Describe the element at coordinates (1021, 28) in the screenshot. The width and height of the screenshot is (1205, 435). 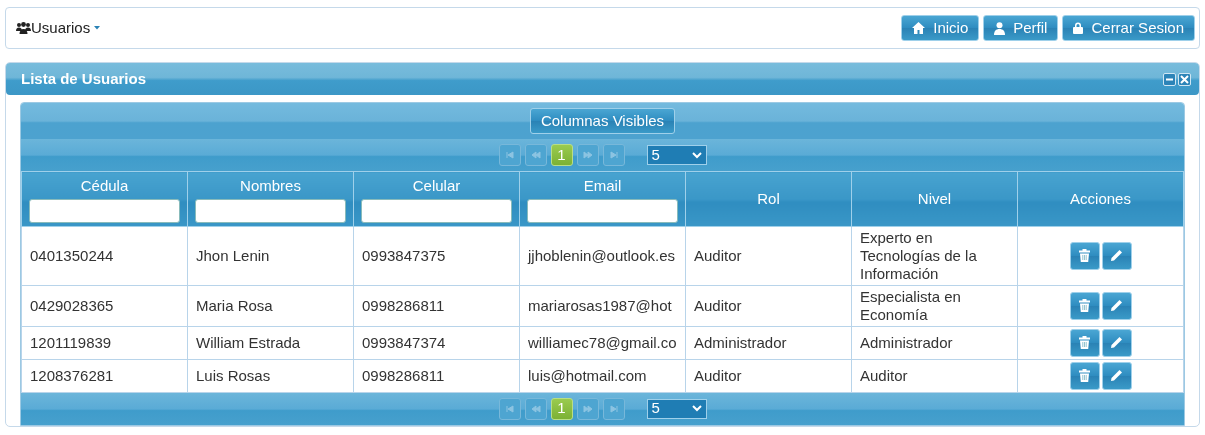
I see `user-button: Perfil` at that location.